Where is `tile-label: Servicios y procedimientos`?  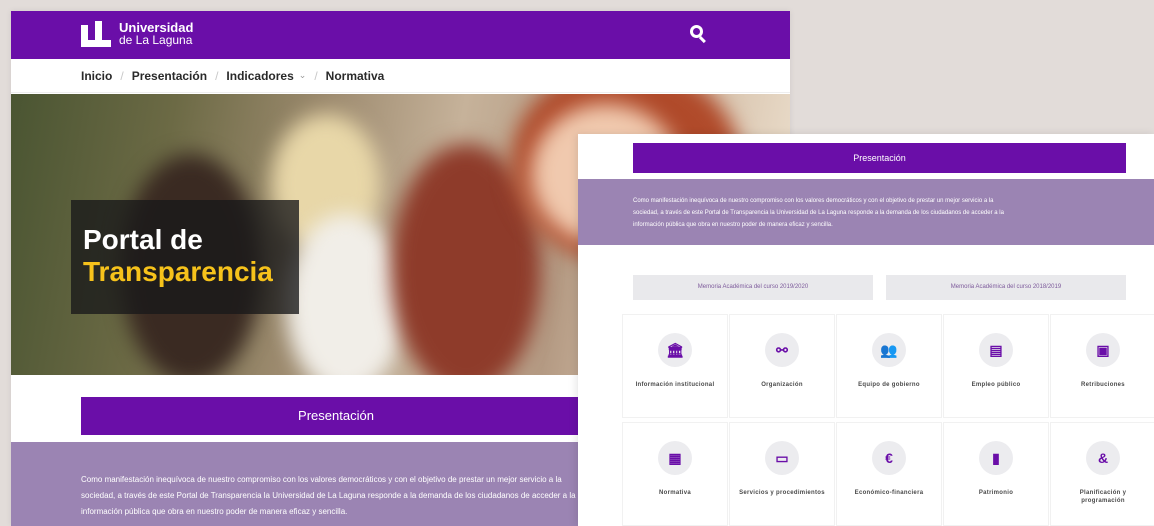
tile-label: Servicios y procedimientos is located at coordinates (782, 493).